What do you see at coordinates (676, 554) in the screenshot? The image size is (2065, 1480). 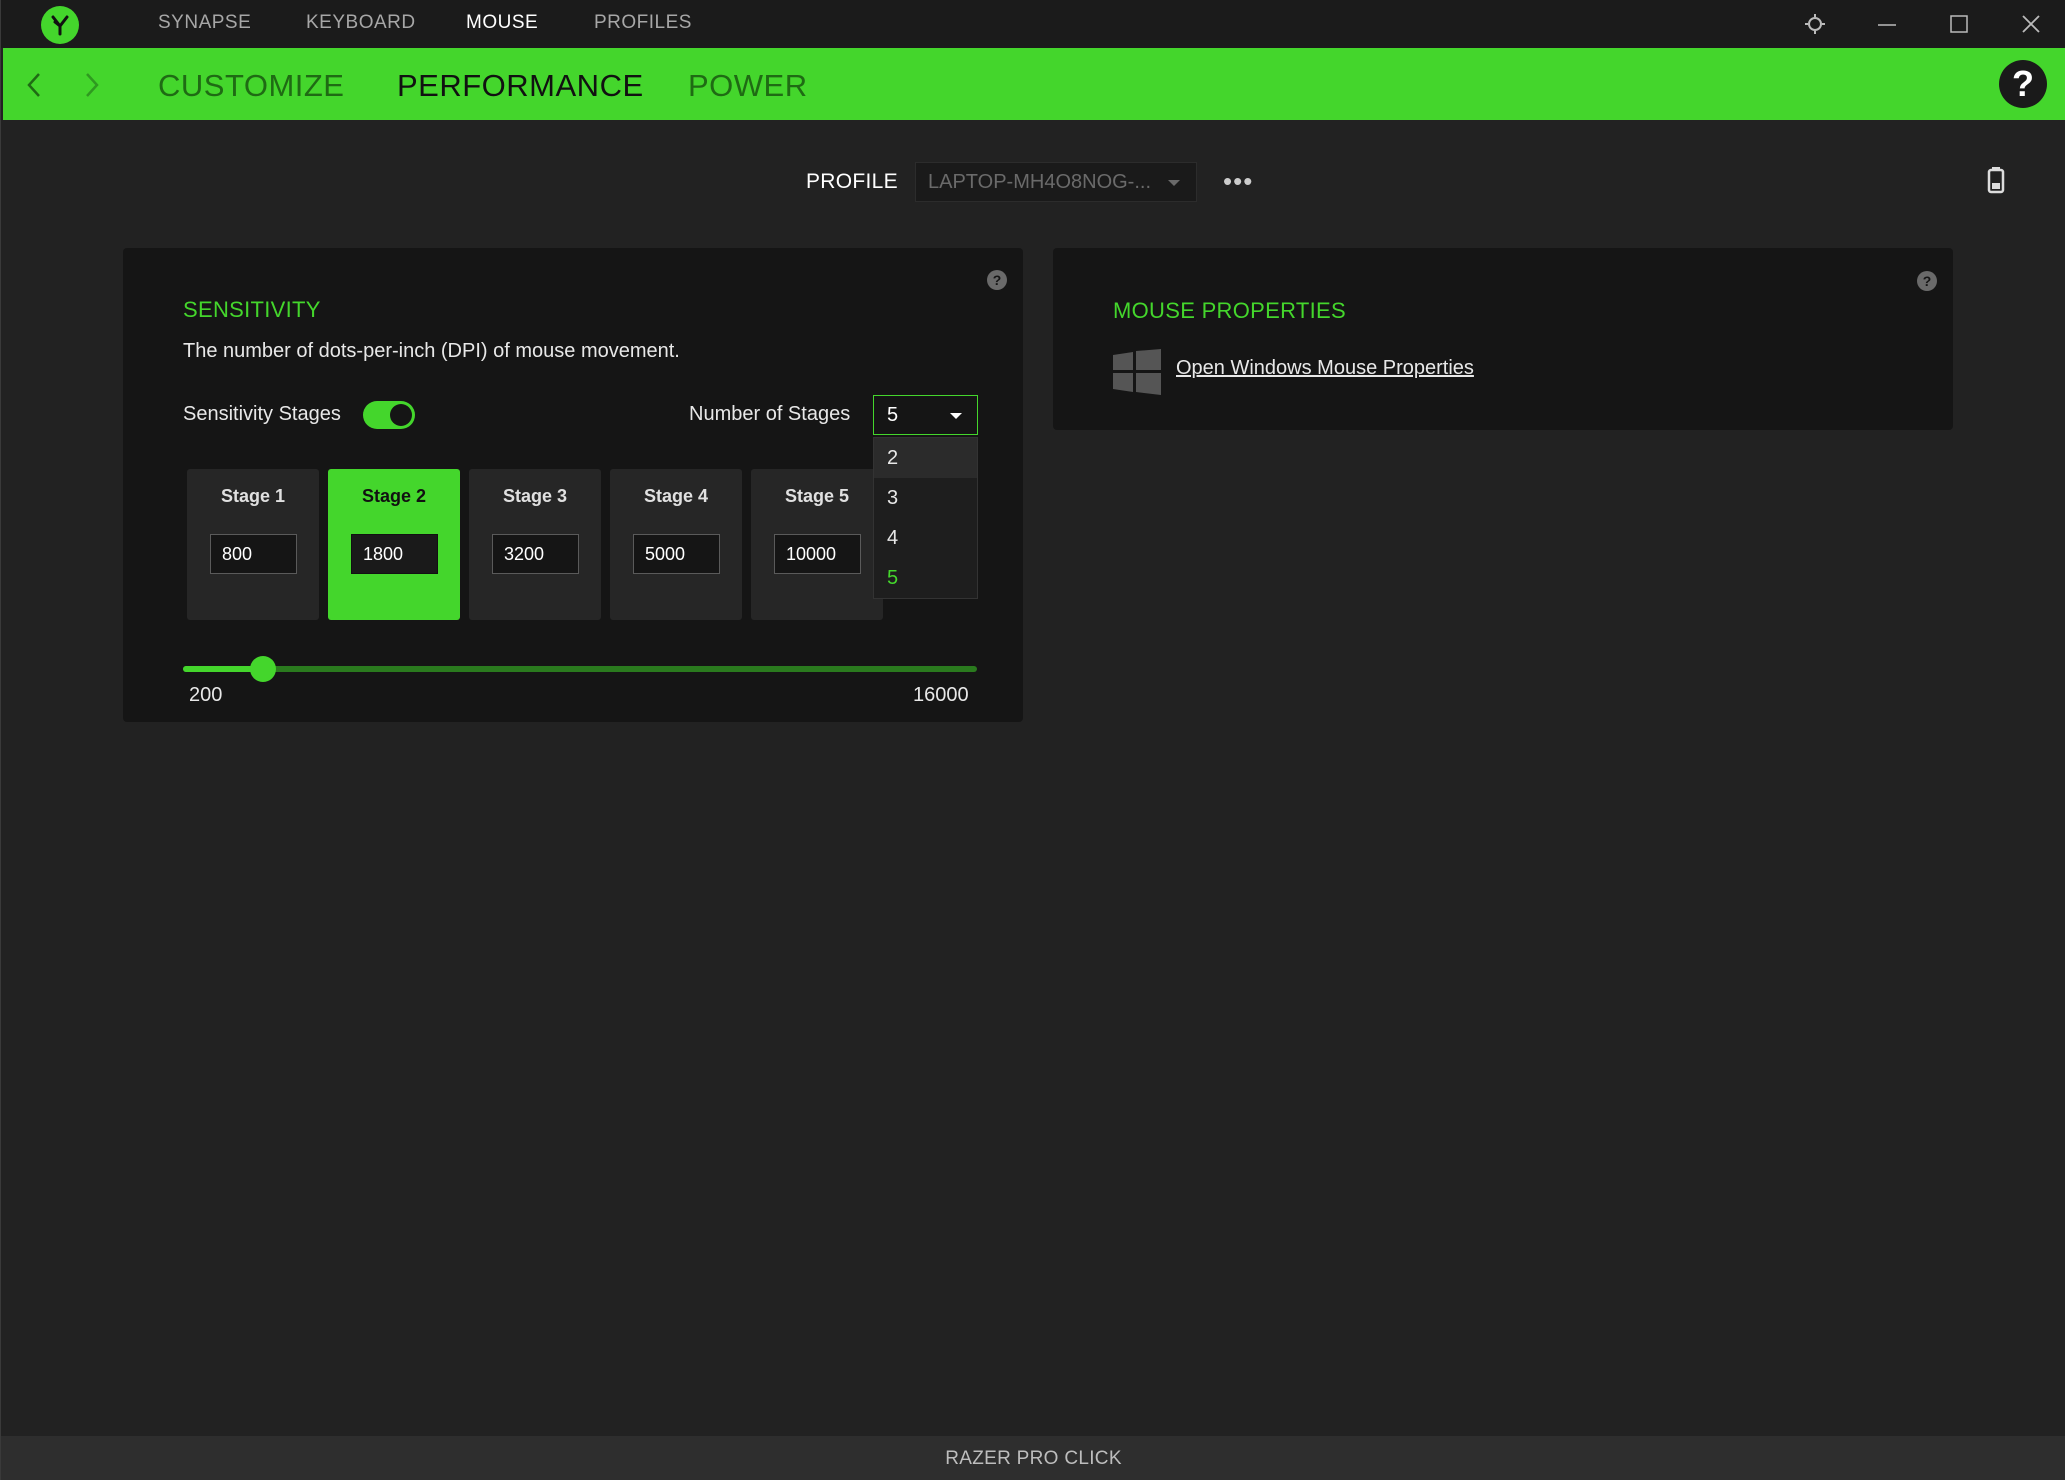 I see `stage-dpi-input: 5000` at bounding box center [676, 554].